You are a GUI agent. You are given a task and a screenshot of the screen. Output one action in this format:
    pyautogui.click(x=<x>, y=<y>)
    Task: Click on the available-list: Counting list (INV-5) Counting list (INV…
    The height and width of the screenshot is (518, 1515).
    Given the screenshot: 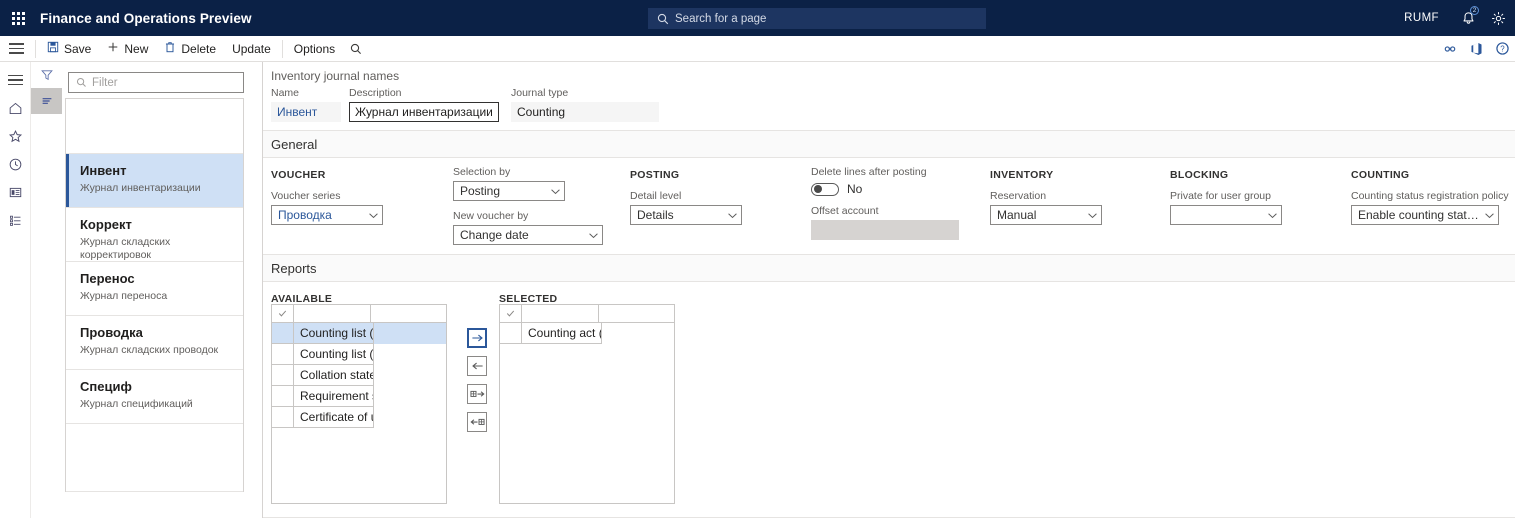 What is the action you would take?
    pyautogui.click(x=359, y=404)
    